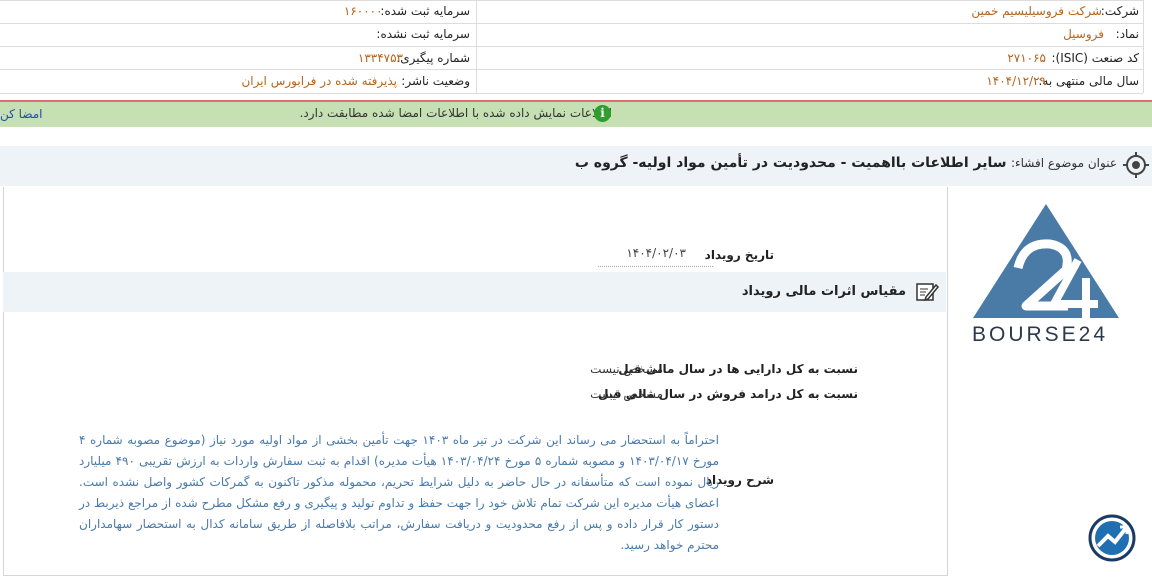 The height and width of the screenshot is (577, 1152). Describe the element at coordinates (626, 394) in the screenshot. I see `revenue-ratio-value: مشخص نیست` at that location.